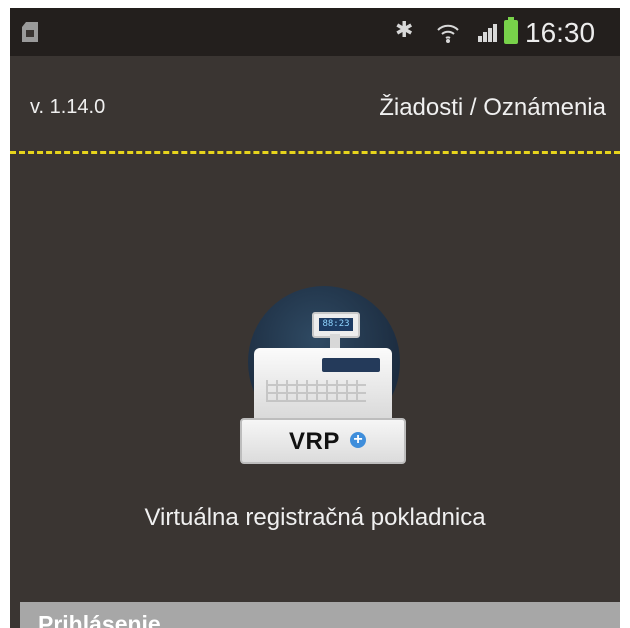 This screenshot has height=628, width=630. What do you see at coordinates (320, 615) in the screenshot?
I see `login-section-header: Prihlásenie` at bounding box center [320, 615].